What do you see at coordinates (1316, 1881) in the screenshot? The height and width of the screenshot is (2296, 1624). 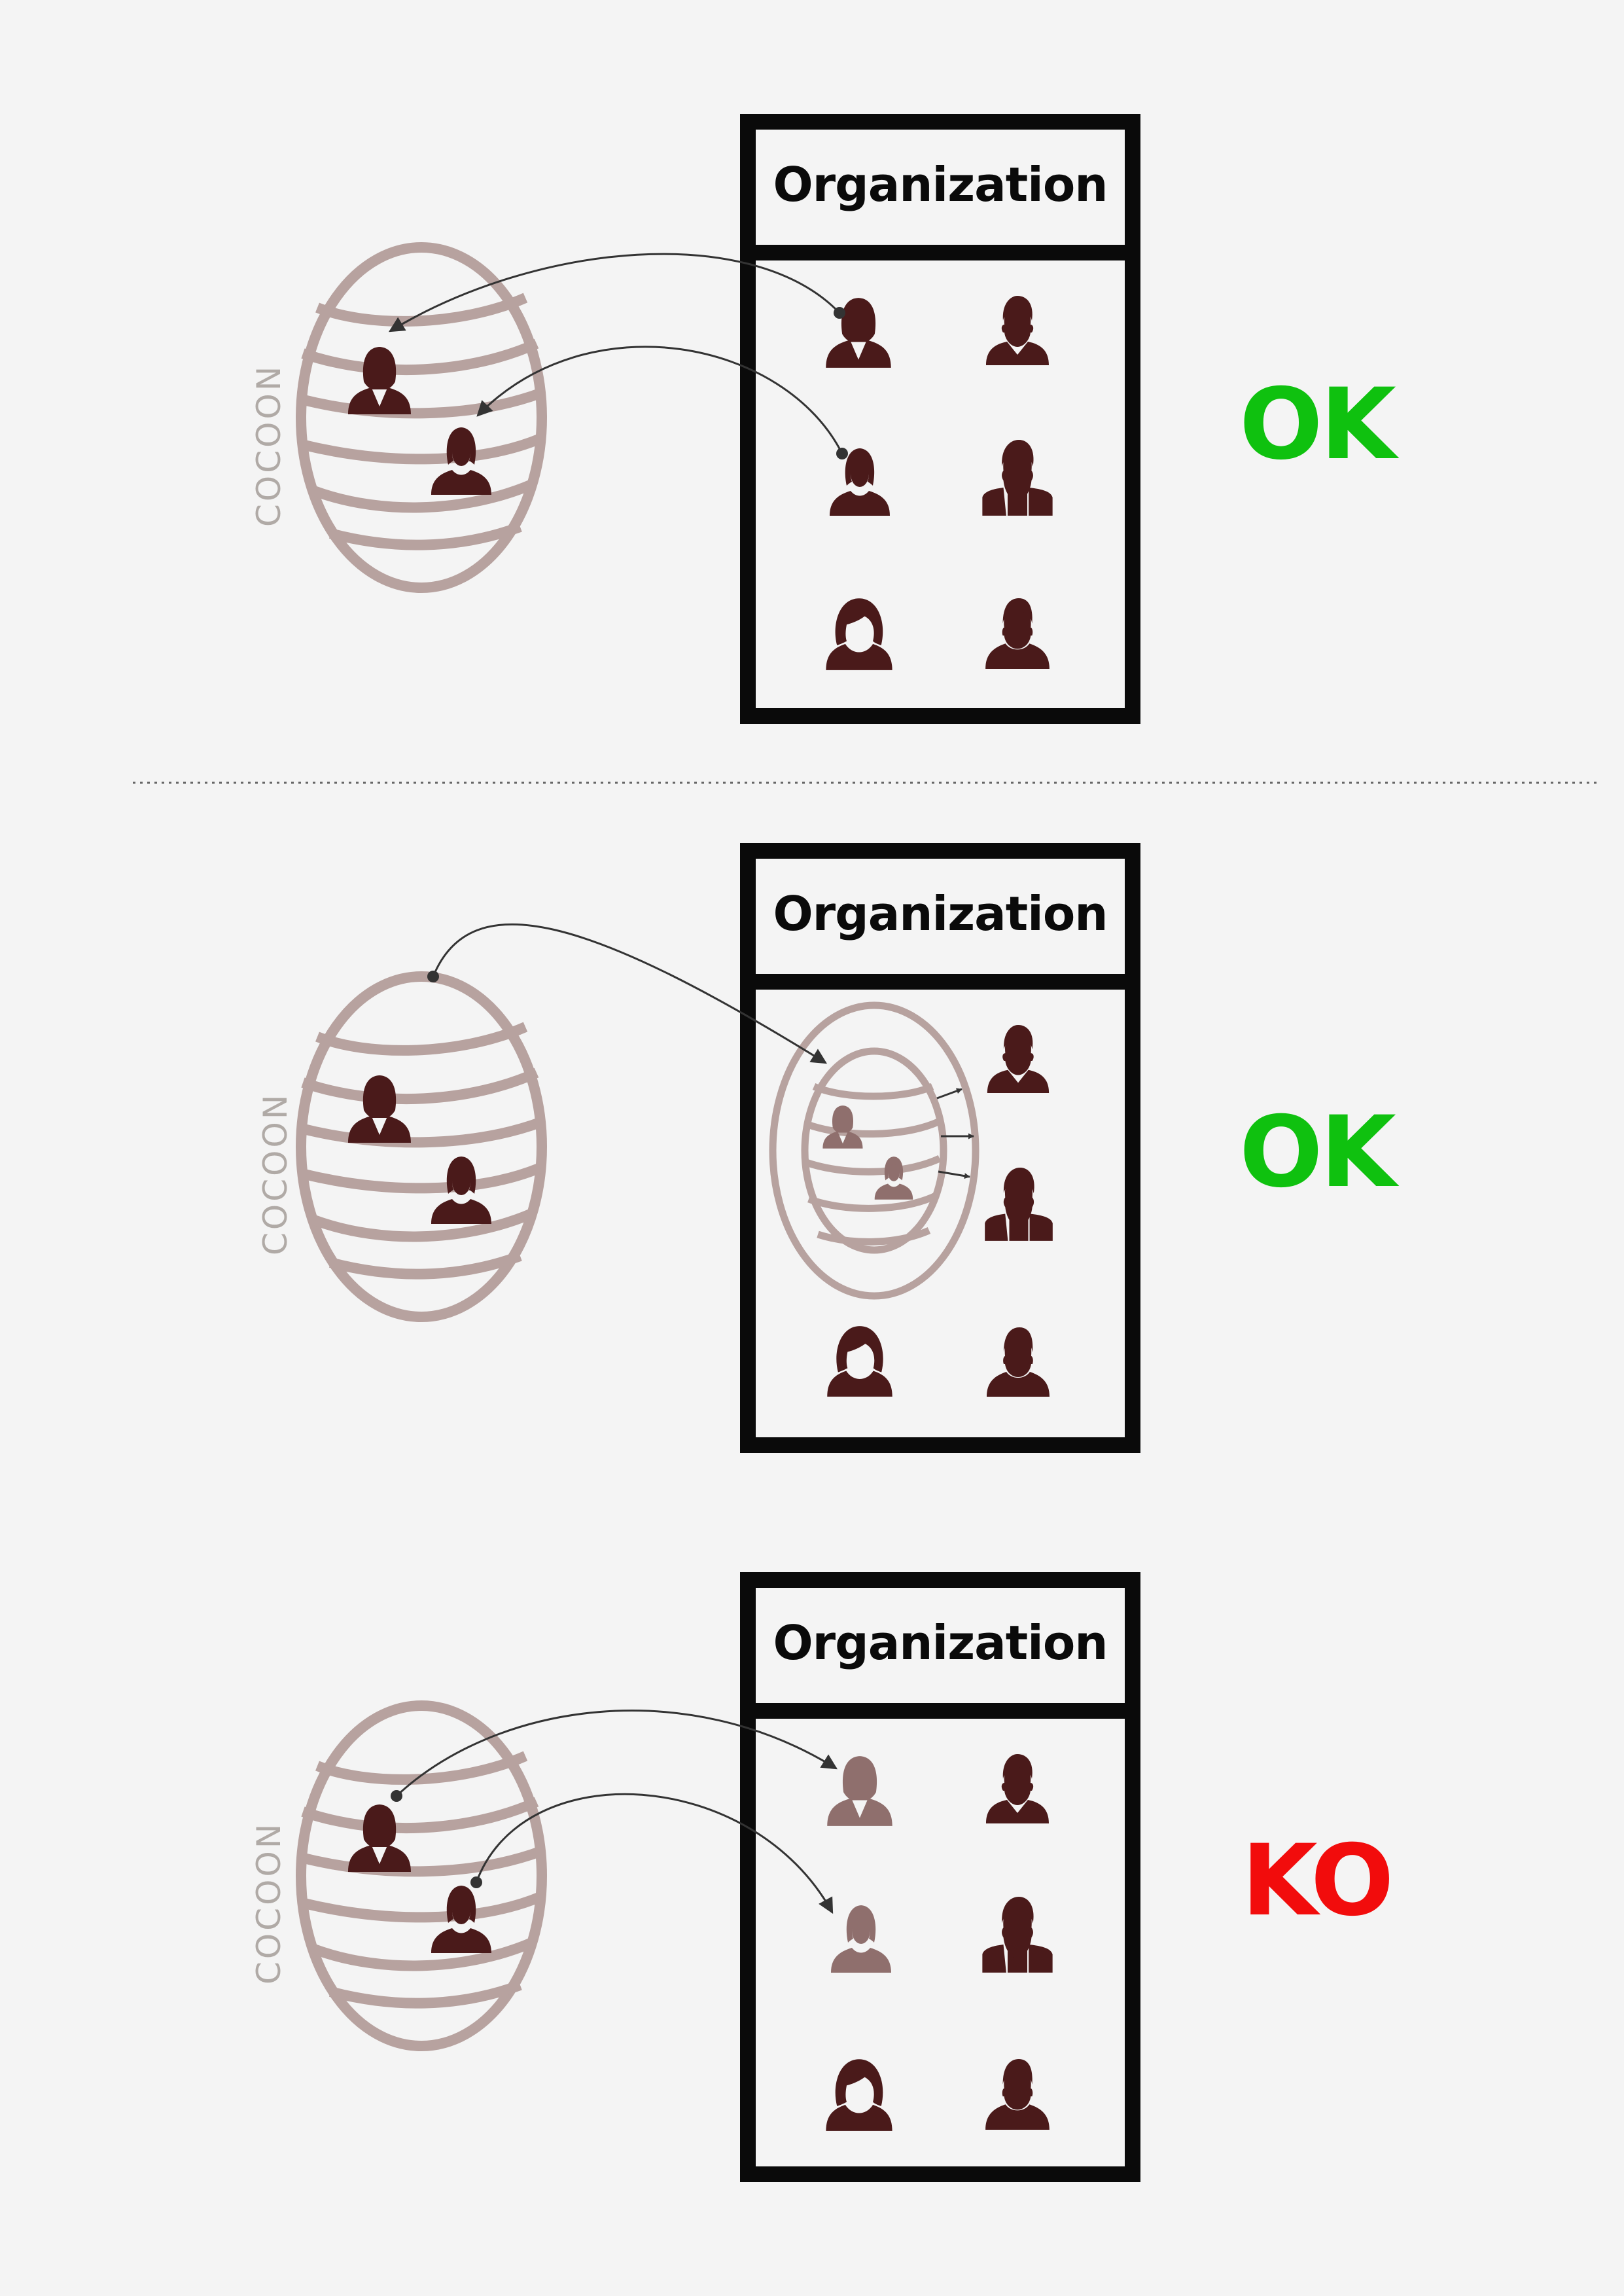 I see `verdict-label: KO` at bounding box center [1316, 1881].